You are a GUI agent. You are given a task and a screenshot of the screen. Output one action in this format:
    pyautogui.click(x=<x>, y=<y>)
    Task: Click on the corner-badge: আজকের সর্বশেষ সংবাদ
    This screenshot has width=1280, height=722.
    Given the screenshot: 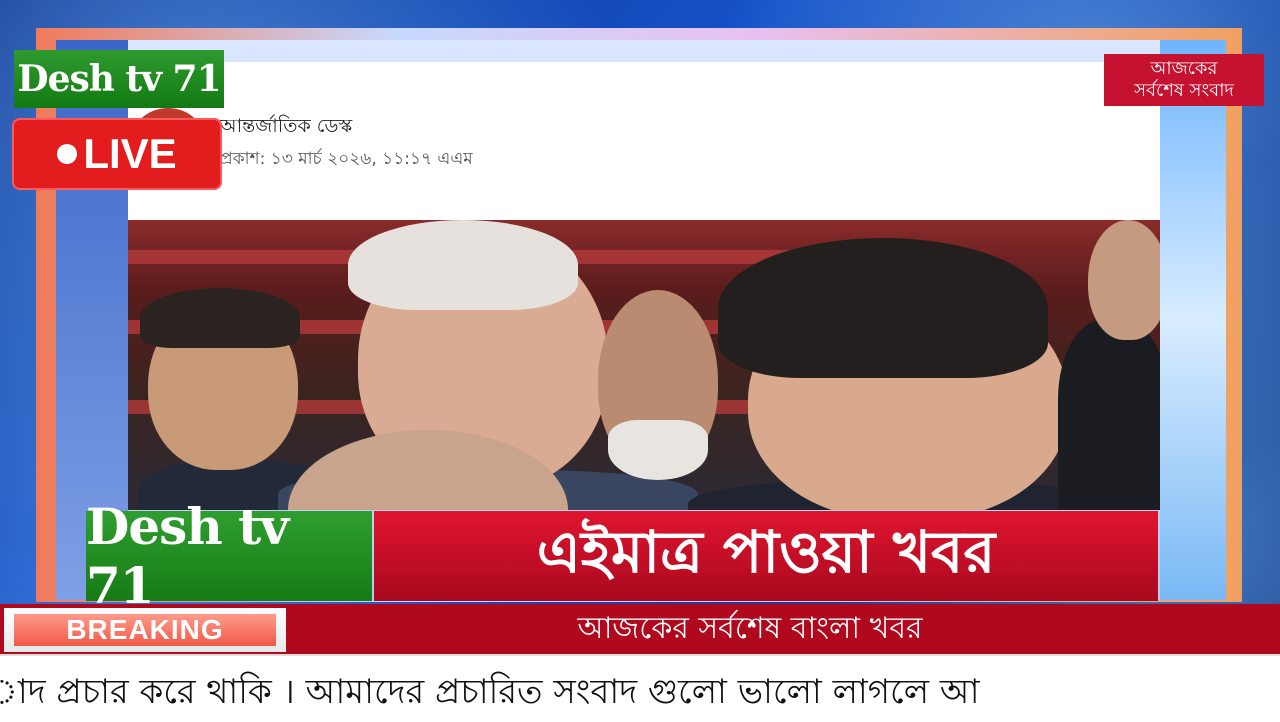 What is the action you would take?
    pyautogui.click(x=1184, y=80)
    